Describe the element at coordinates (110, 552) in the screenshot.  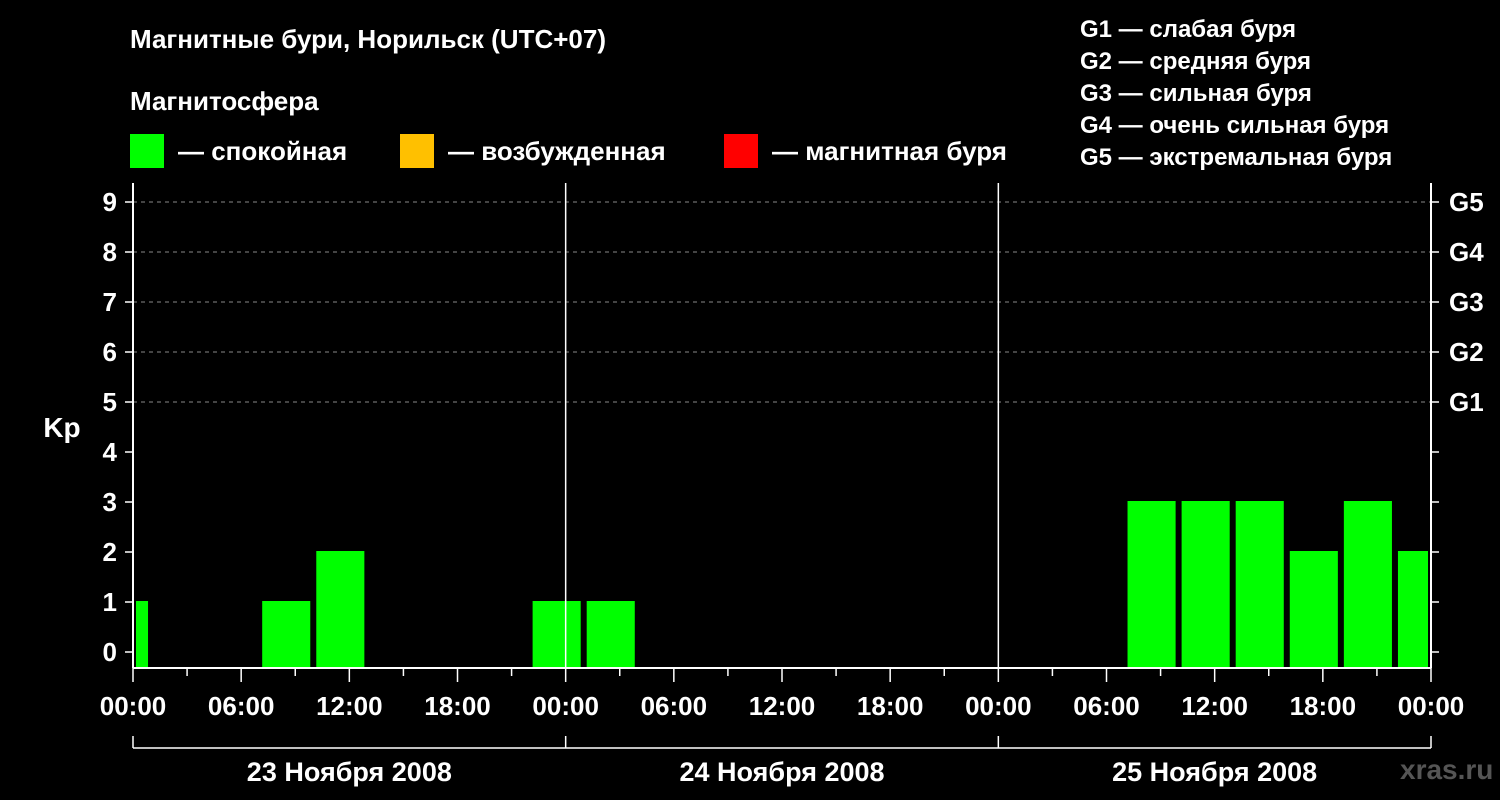
I see `y-tick-label: 2` at that location.